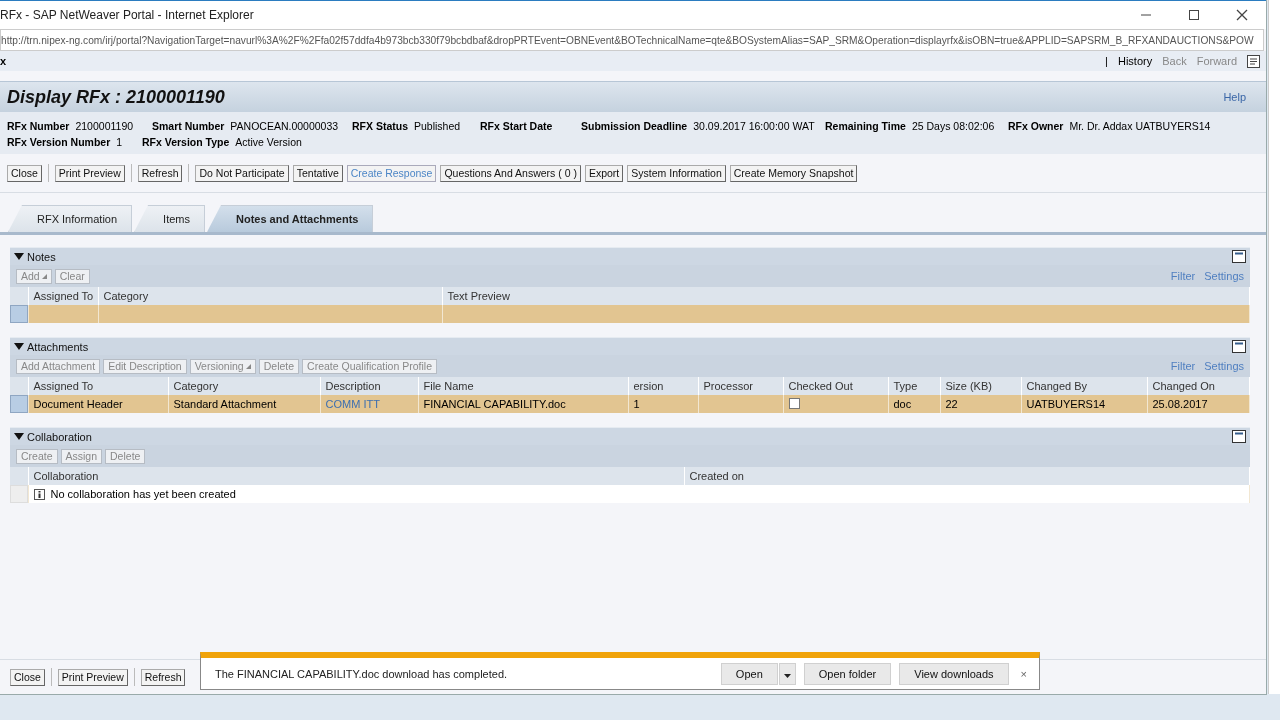 The height and width of the screenshot is (720, 1280). I want to click on tray-title: Attachments, so click(58, 346).